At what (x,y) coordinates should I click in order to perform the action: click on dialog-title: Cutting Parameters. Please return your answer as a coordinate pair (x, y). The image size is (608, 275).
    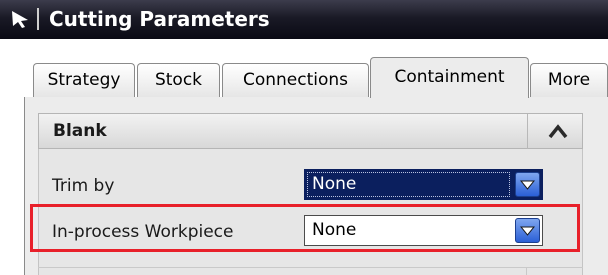
    Looking at the image, I should click on (159, 19).